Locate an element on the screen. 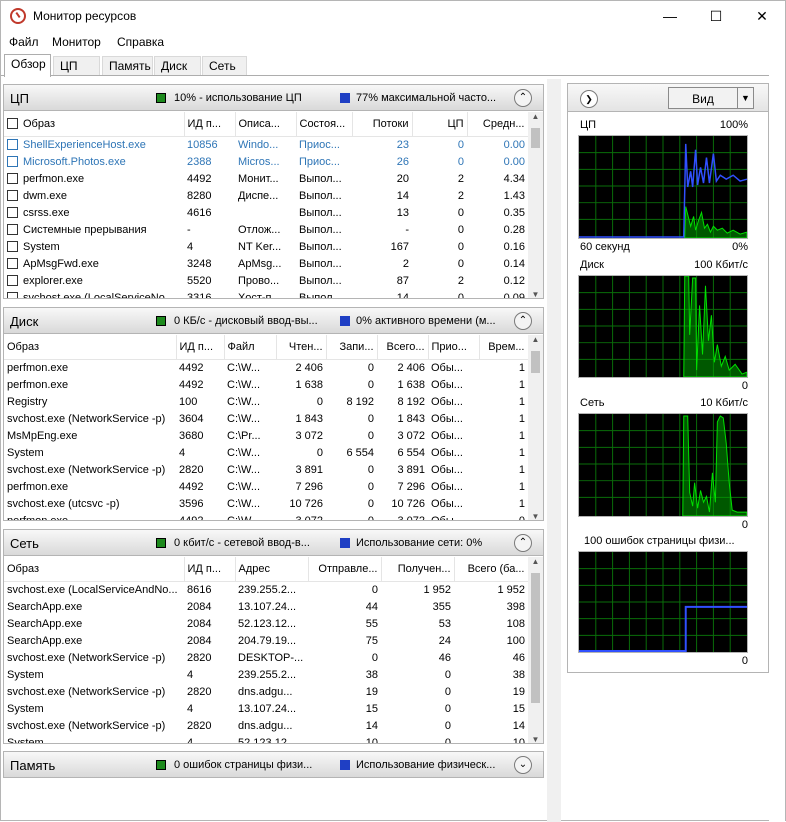 The height and width of the screenshot is (822, 786). left-pane-scrollbar is located at coordinates (554, 450).